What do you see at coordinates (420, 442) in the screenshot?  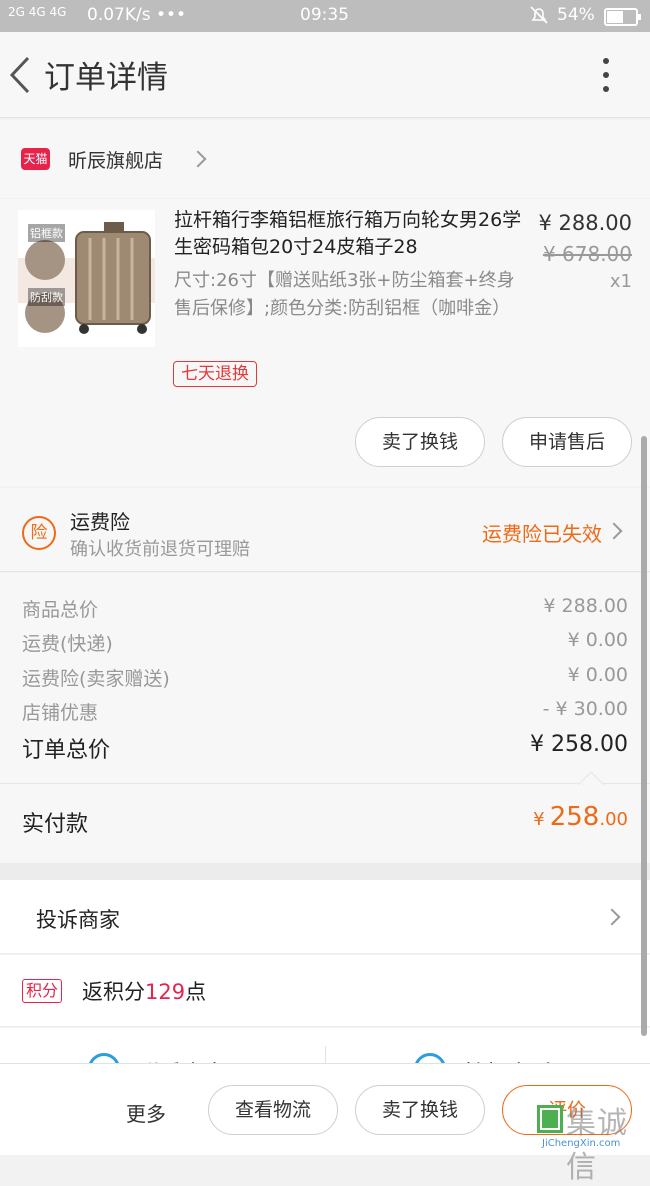 I see `sell-for-cash-button: 卖了换钱` at bounding box center [420, 442].